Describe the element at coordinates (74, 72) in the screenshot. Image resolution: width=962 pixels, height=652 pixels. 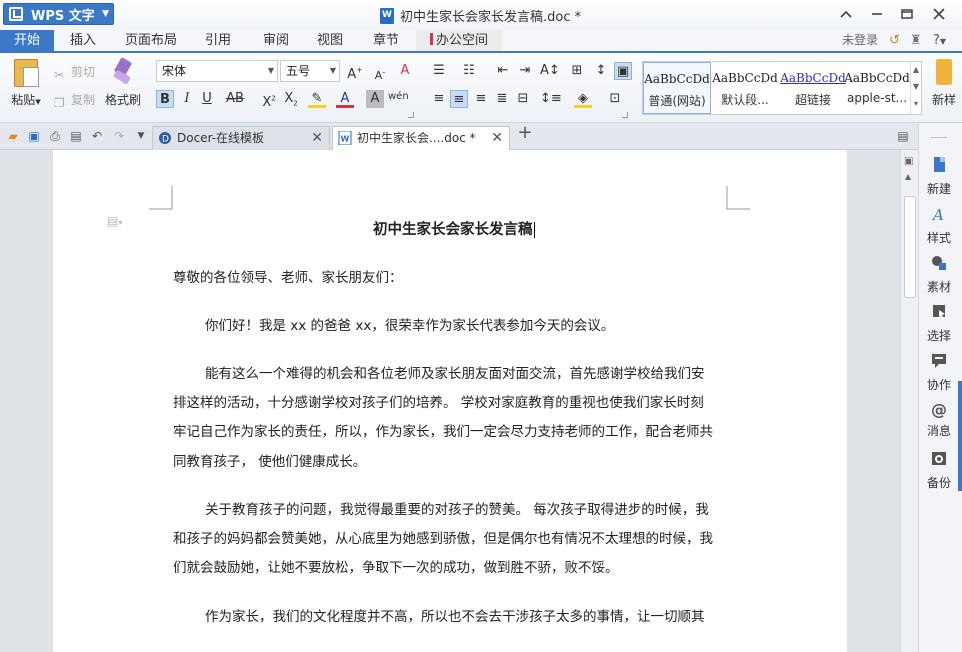
I see `cut-button: ✂ 剪切` at that location.